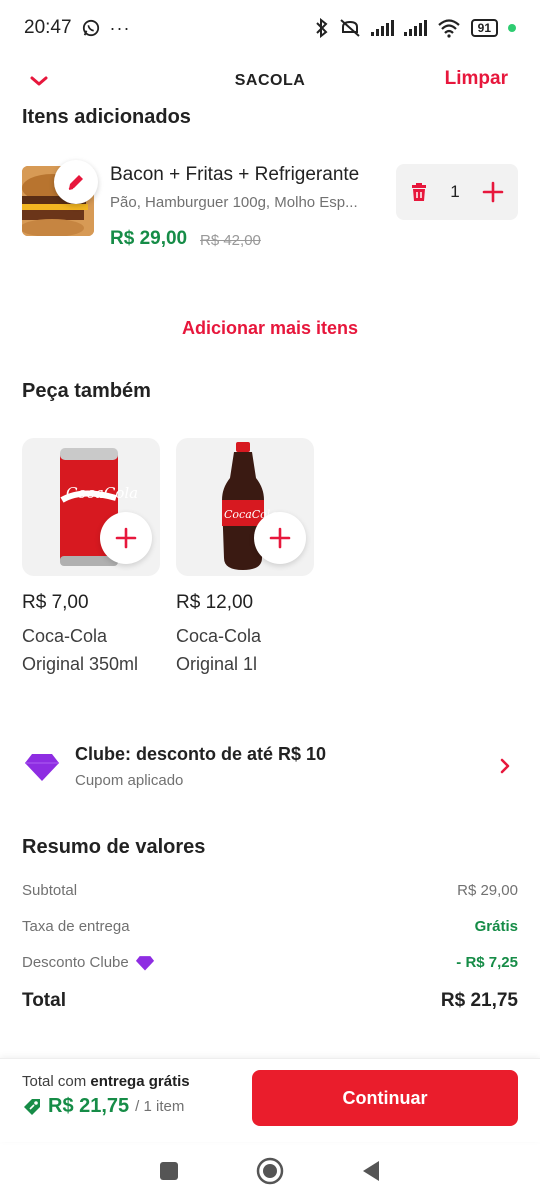 This screenshot has width=540, height=1200. Describe the element at coordinates (270, 81) in the screenshot. I see `header: SACOLA Limpar` at that location.